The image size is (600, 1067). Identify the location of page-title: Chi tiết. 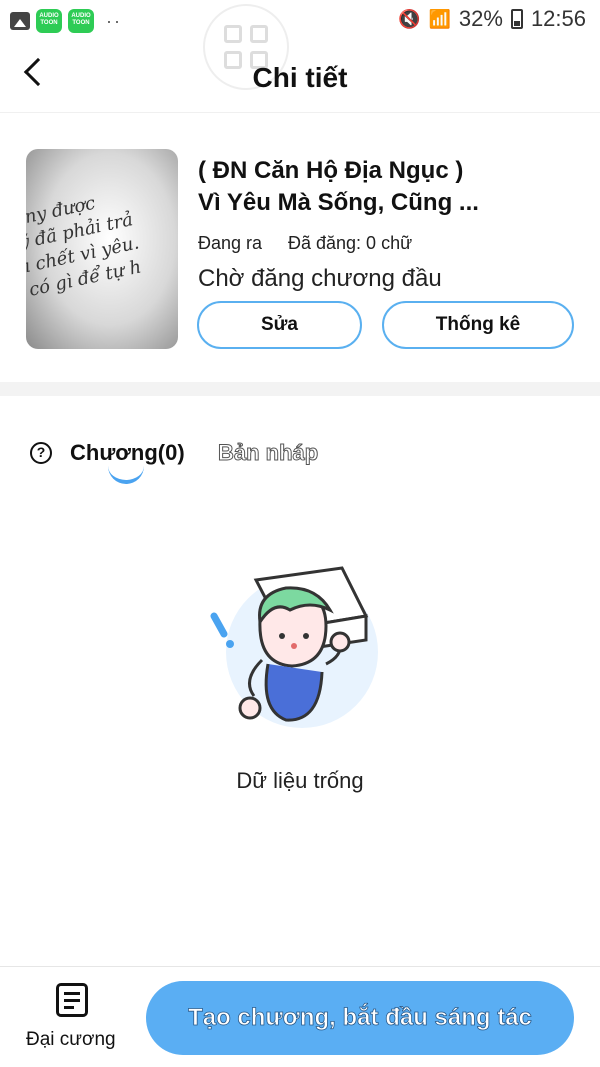
(300, 77).